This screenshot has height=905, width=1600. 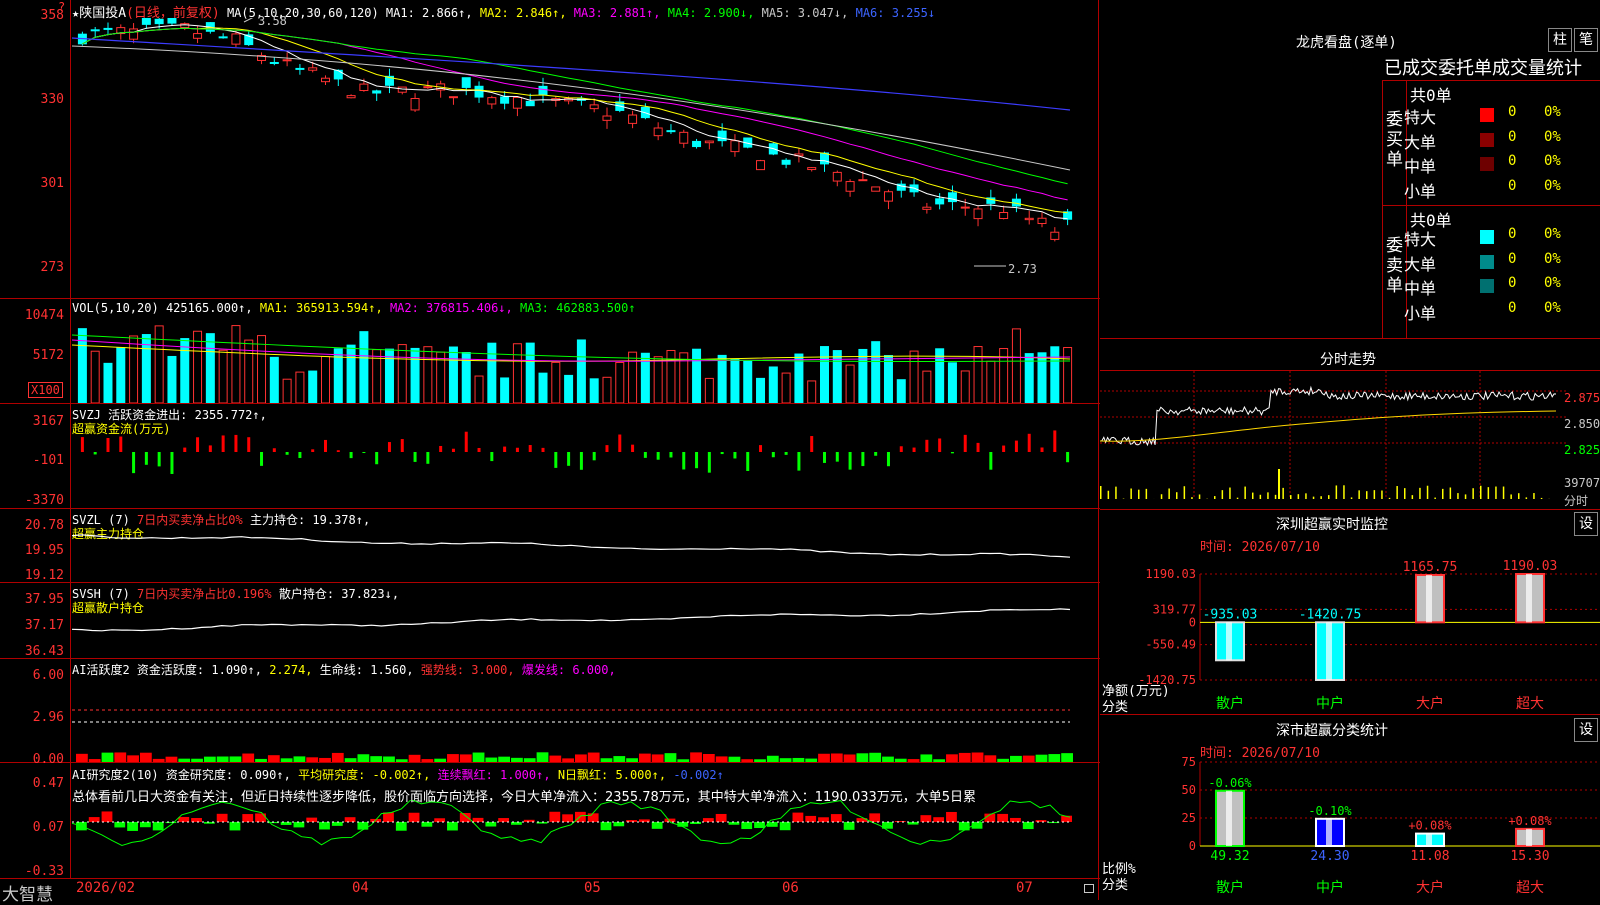 I want to click on intraday-svg, so click(x=1333, y=440).